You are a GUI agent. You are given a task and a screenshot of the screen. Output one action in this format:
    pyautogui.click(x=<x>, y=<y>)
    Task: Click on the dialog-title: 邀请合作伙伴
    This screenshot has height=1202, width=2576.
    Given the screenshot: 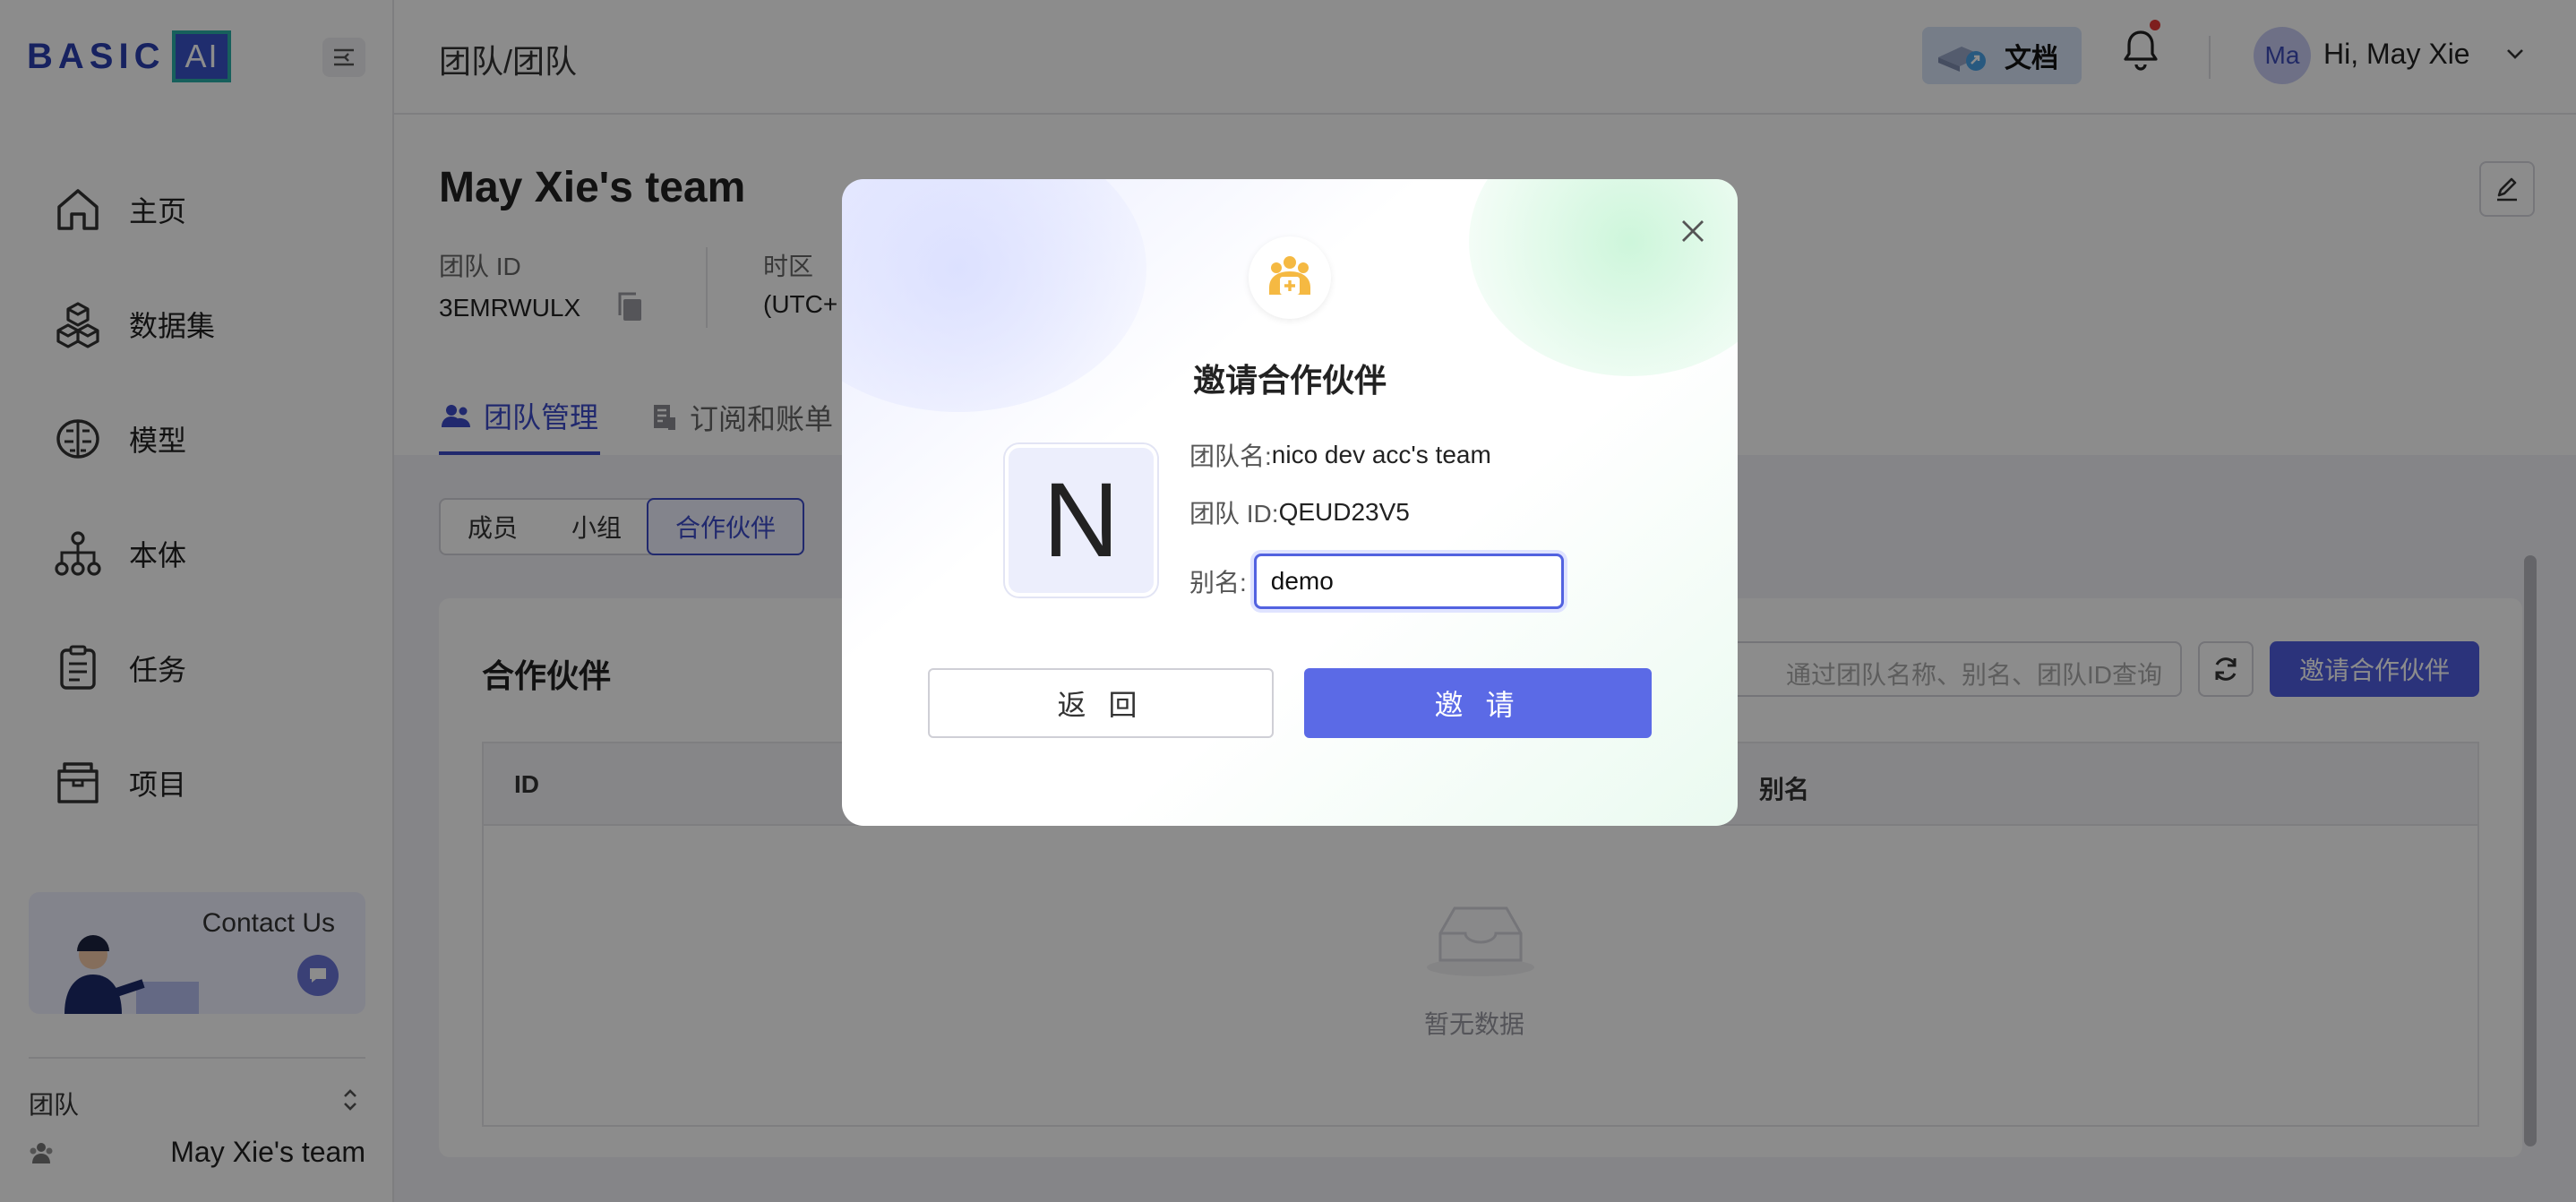 What is the action you would take?
    pyautogui.click(x=1289, y=380)
    